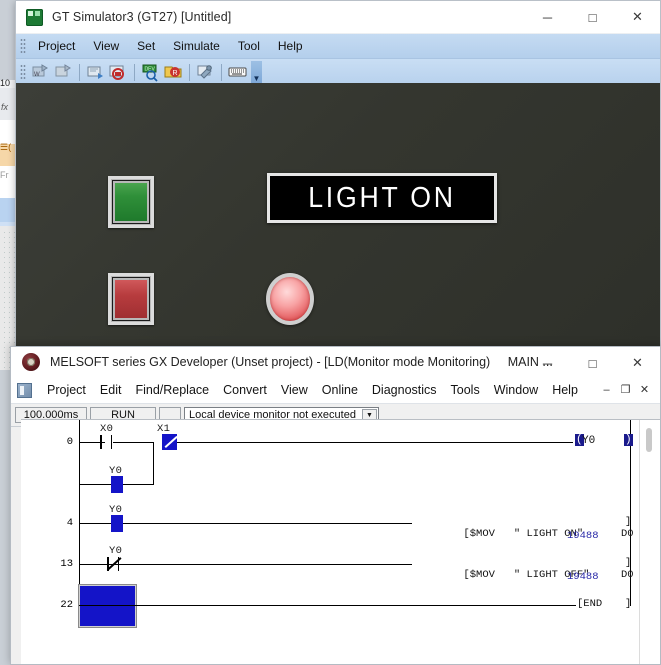 This screenshot has height=665, width=661. Describe the element at coordinates (644, 389) in the screenshot. I see `mdi-close-button: ✕` at that location.